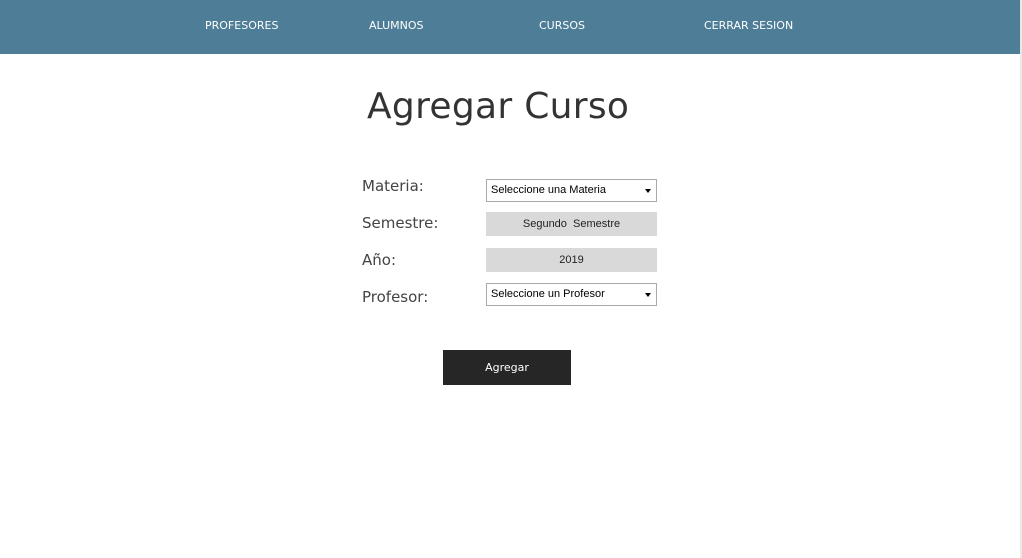  I want to click on profesor-label: Profesor:, so click(395, 297).